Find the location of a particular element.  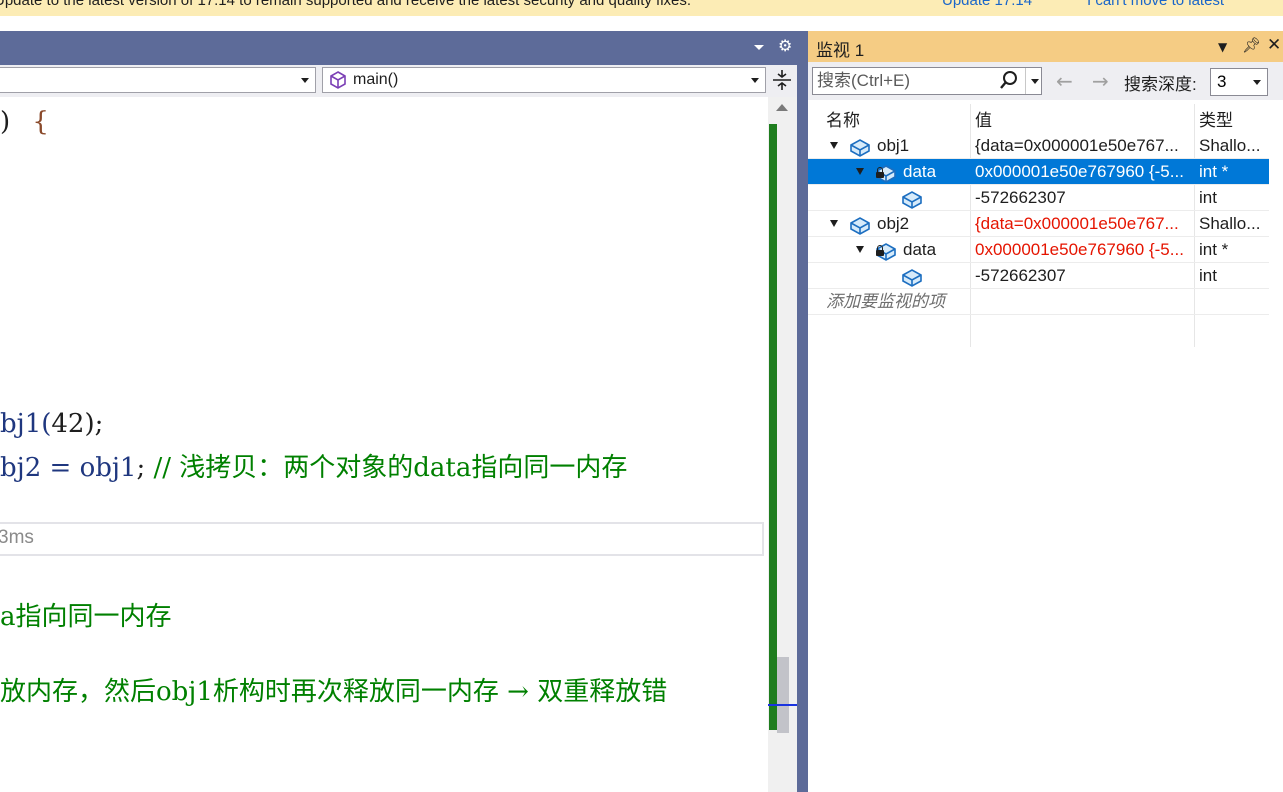

column-header-type: 类型 is located at coordinates (1232, 117).